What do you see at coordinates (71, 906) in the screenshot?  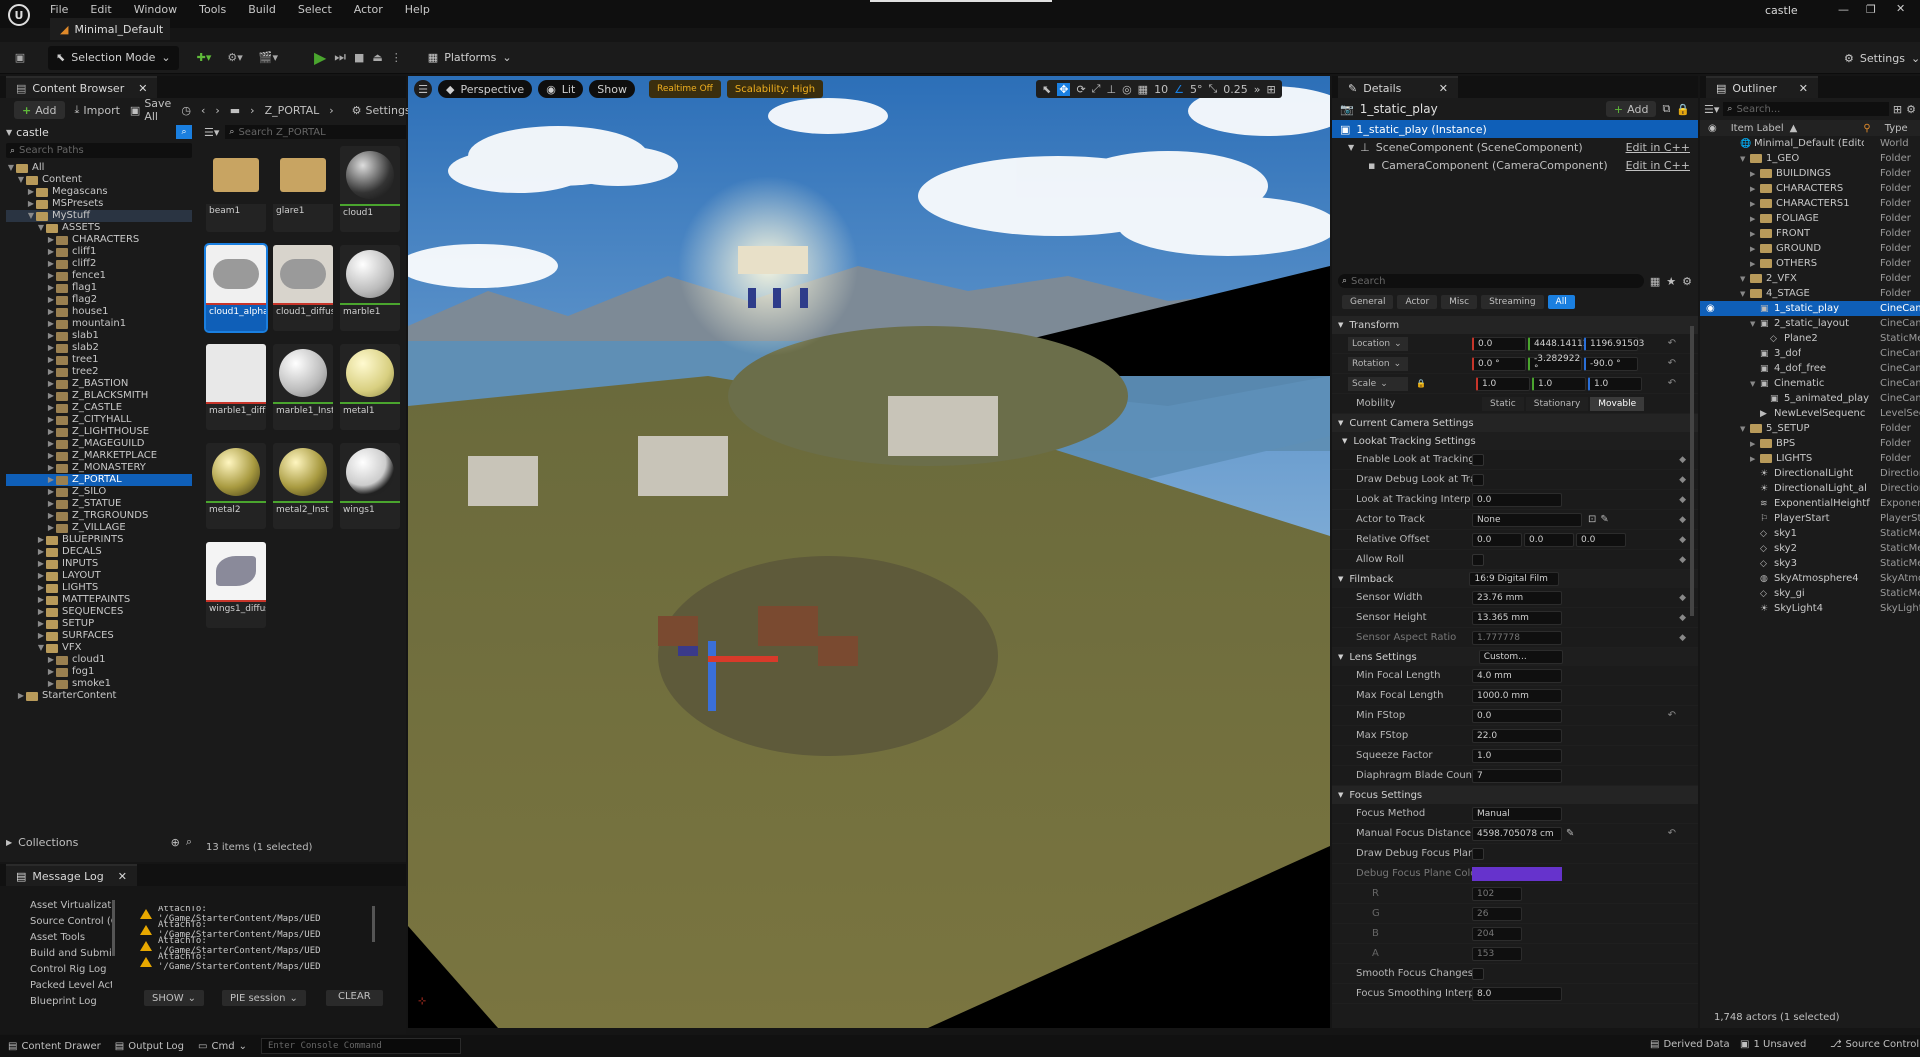 I see `log-category: Asset Virtualizati` at bounding box center [71, 906].